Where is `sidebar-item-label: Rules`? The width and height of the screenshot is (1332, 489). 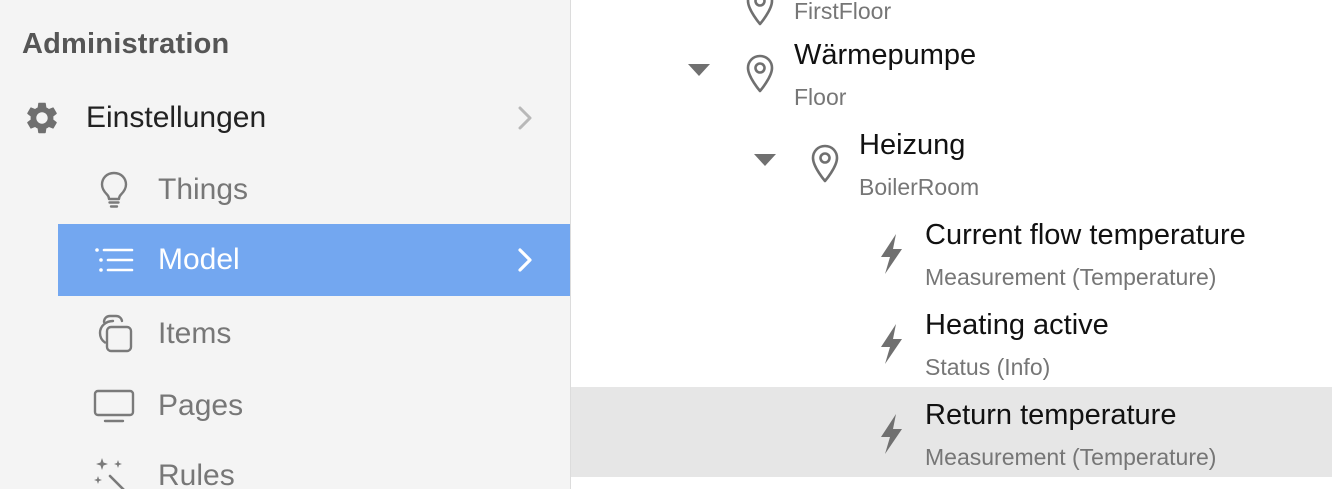
sidebar-item-label: Rules is located at coordinates (196, 474).